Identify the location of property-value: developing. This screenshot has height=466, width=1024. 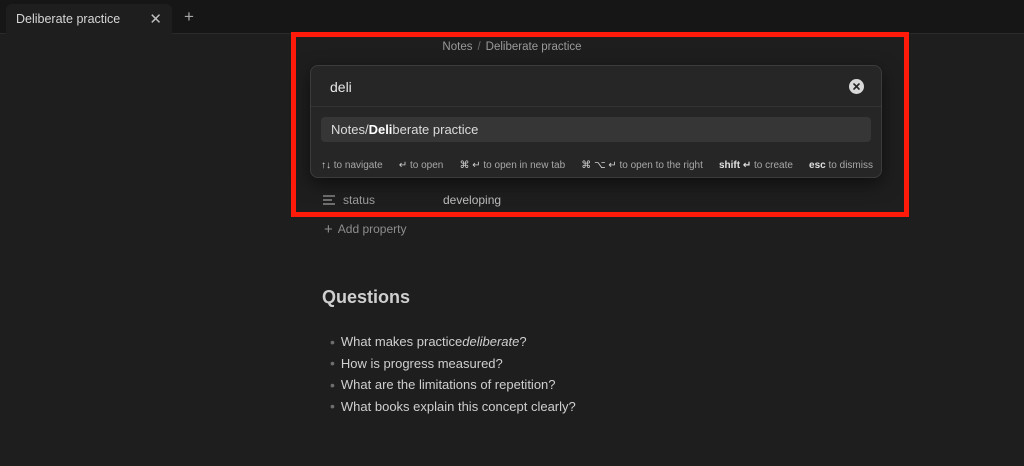
(472, 200).